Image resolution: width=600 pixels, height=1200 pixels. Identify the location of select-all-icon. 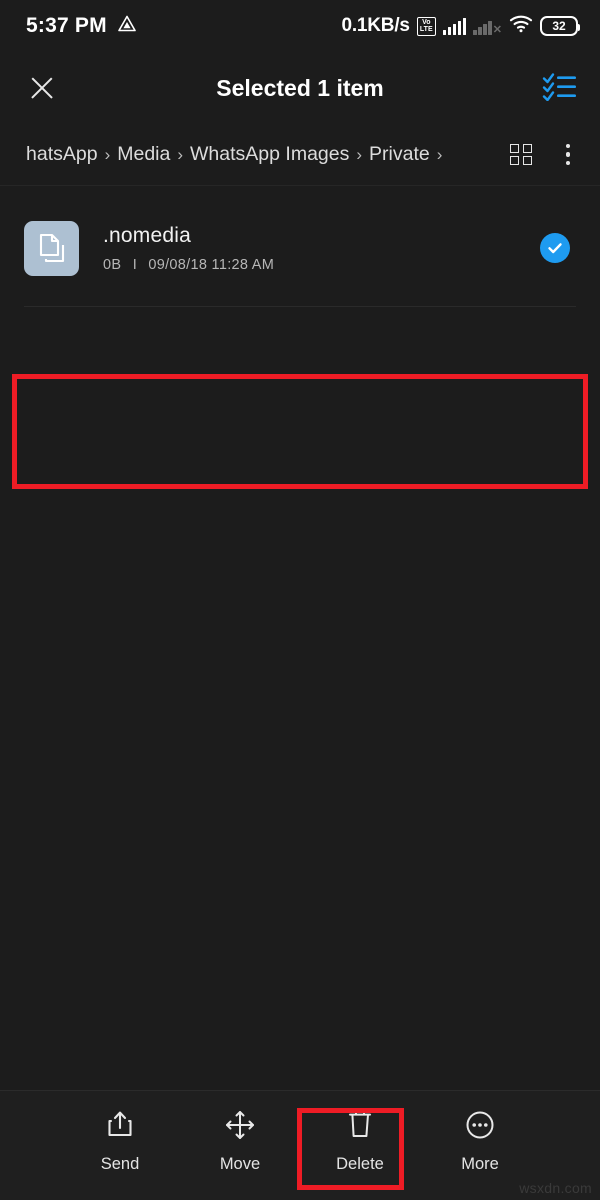
(560, 88).